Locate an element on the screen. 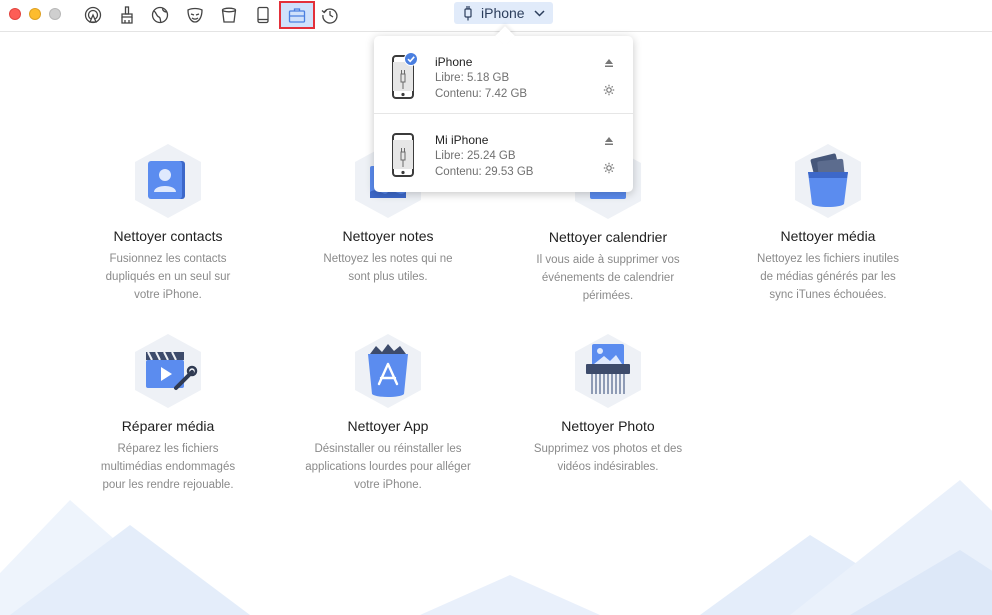 This screenshot has height=615, width=992. close-window-button is located at coordinates (15, 14).